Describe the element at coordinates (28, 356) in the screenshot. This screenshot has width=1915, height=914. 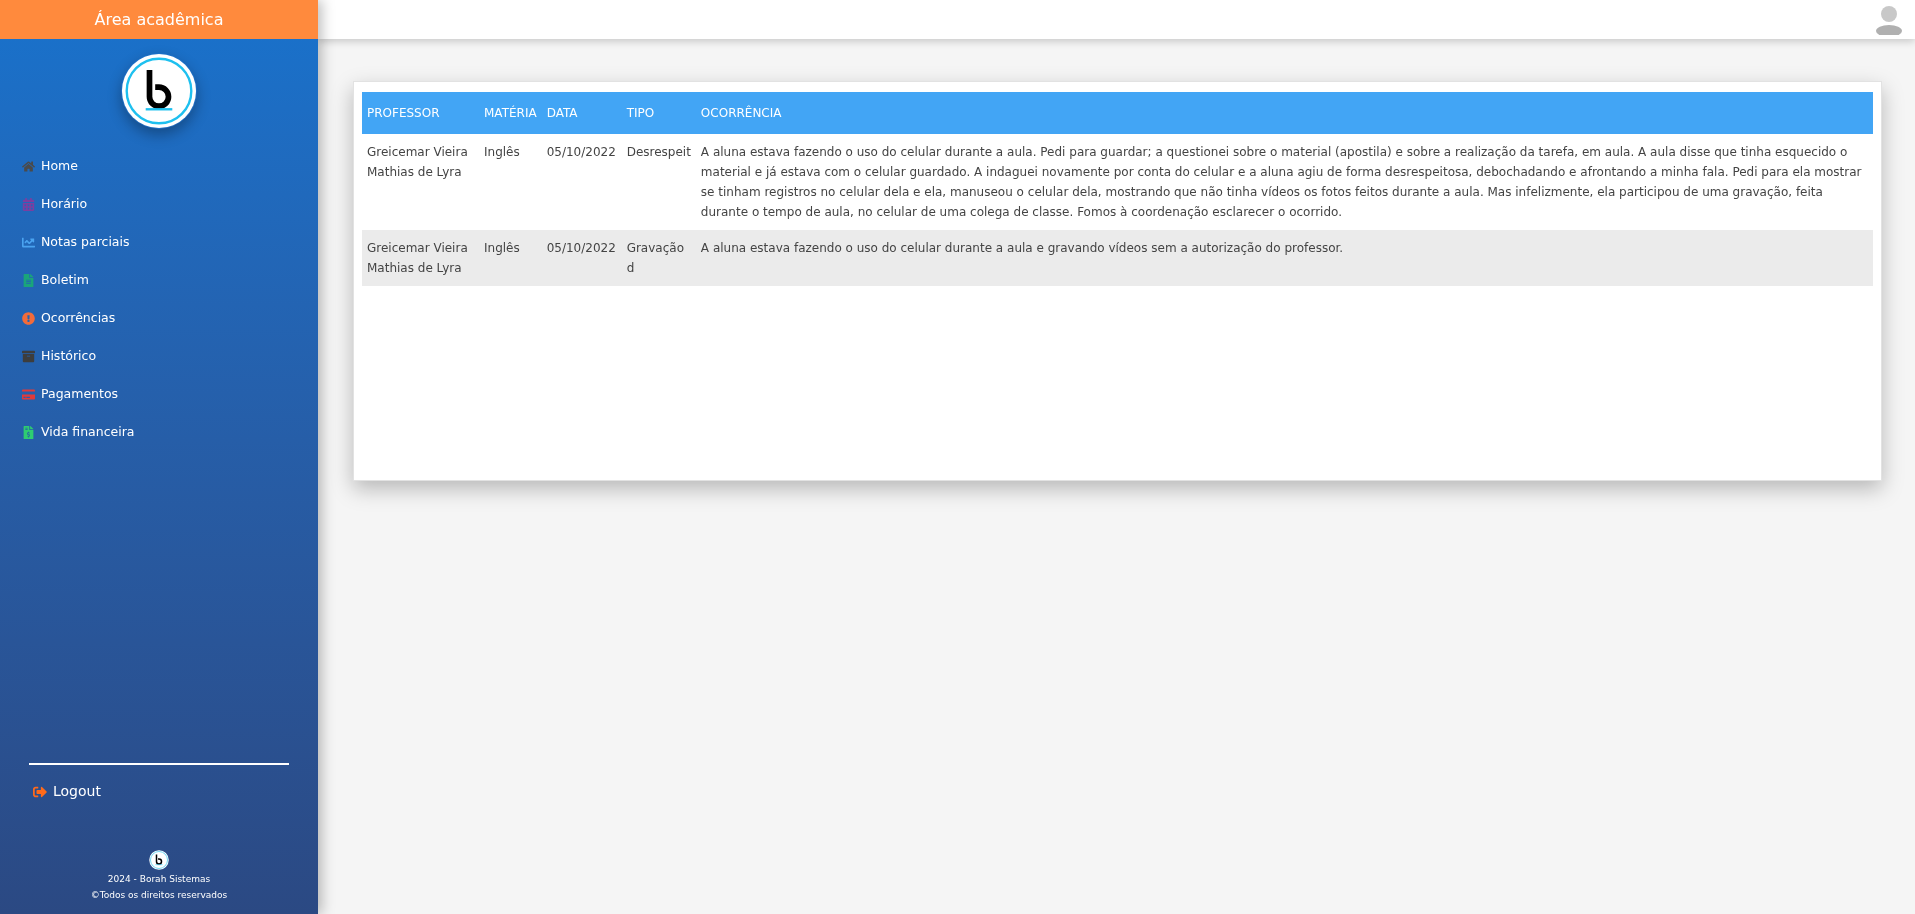
I see `archive-icon` at that location.